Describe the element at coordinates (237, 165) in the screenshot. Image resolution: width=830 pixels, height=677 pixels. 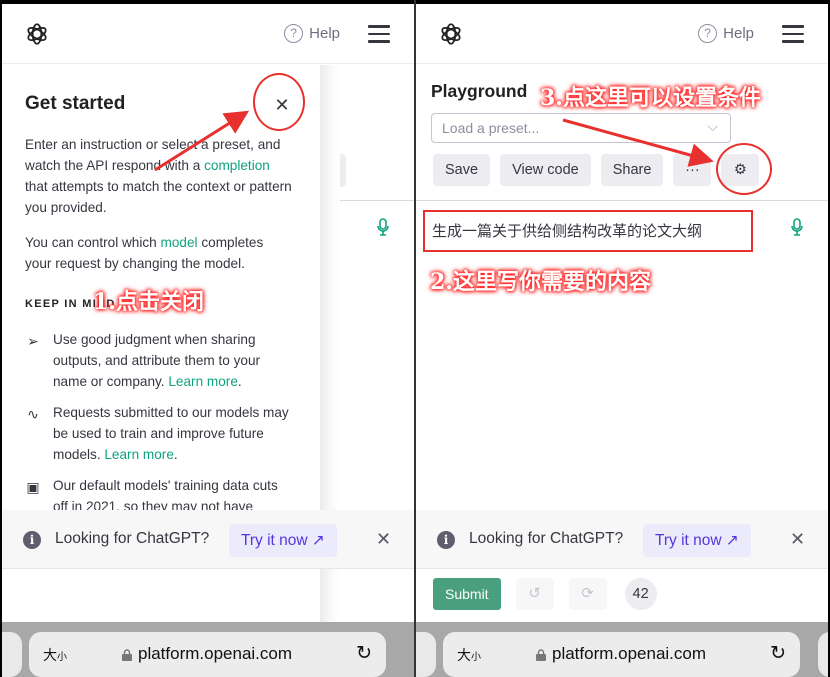
I see `completion-link: completion` at that location.